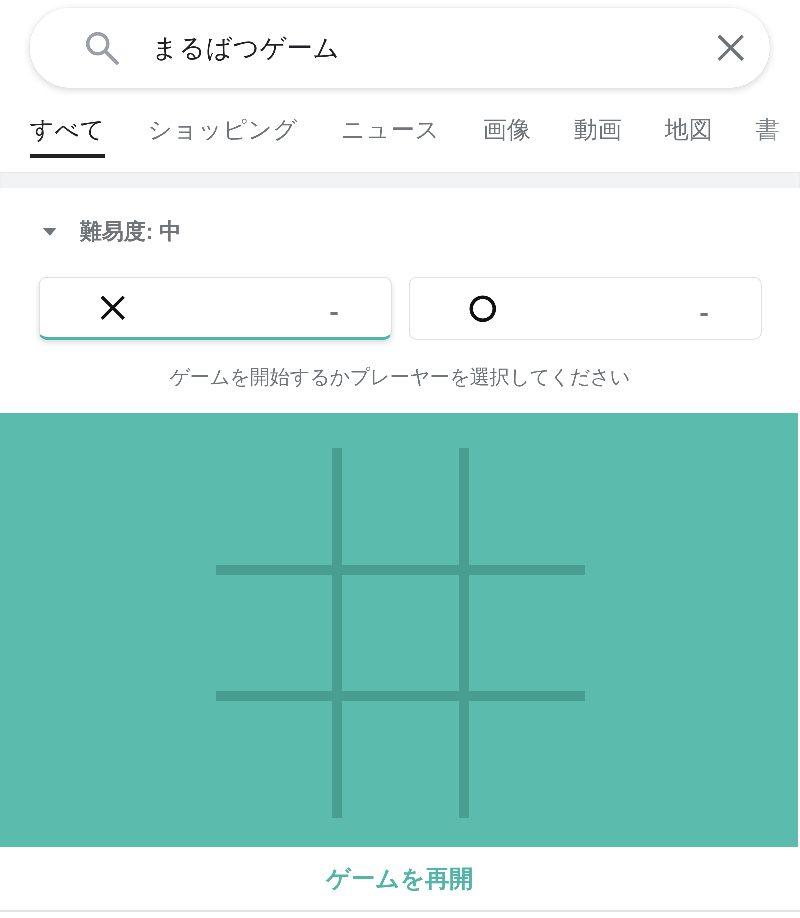  Describe the element at coordinates (131, 232) in the screenshot. I see `difficulty-label: 難易度: 中` at that location.